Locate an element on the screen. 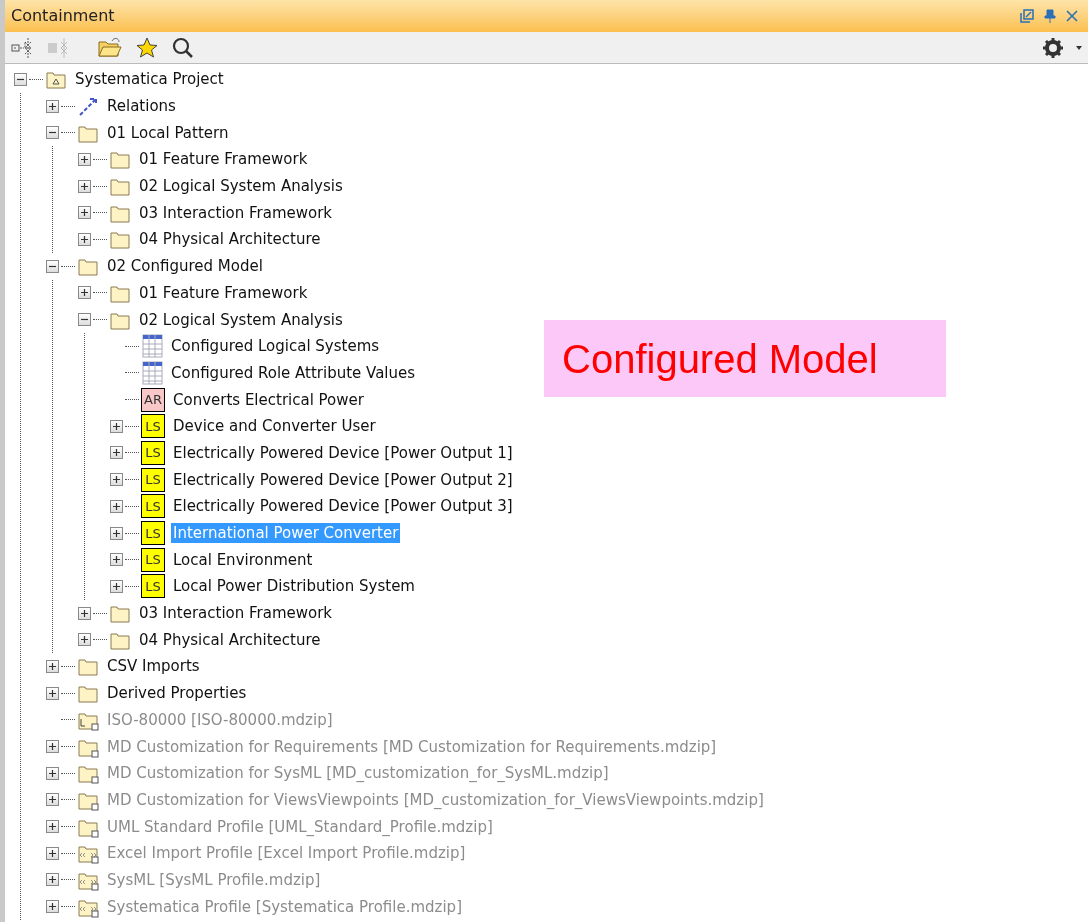  tree-item-label: Relations is located at coordinates (141, 106).